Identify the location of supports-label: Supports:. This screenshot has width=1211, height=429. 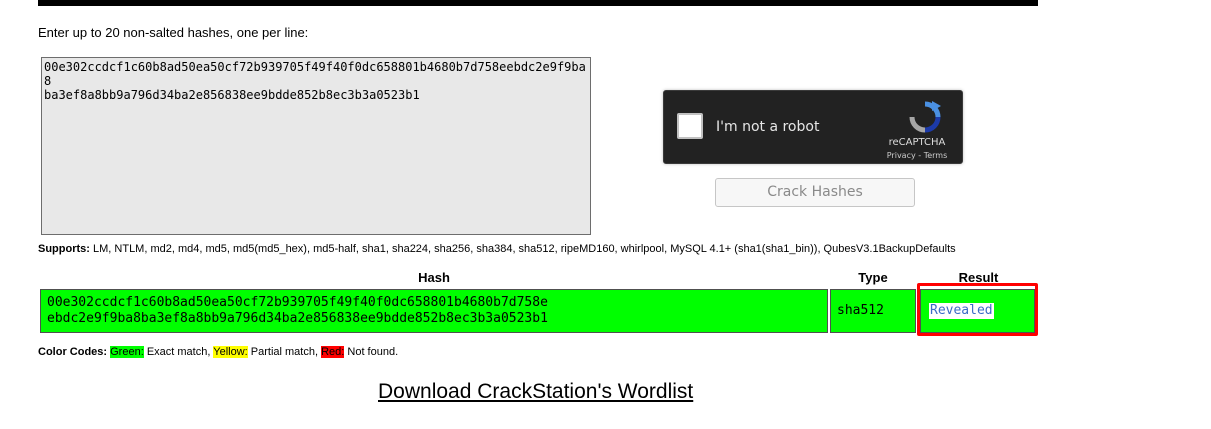
(64, 249).